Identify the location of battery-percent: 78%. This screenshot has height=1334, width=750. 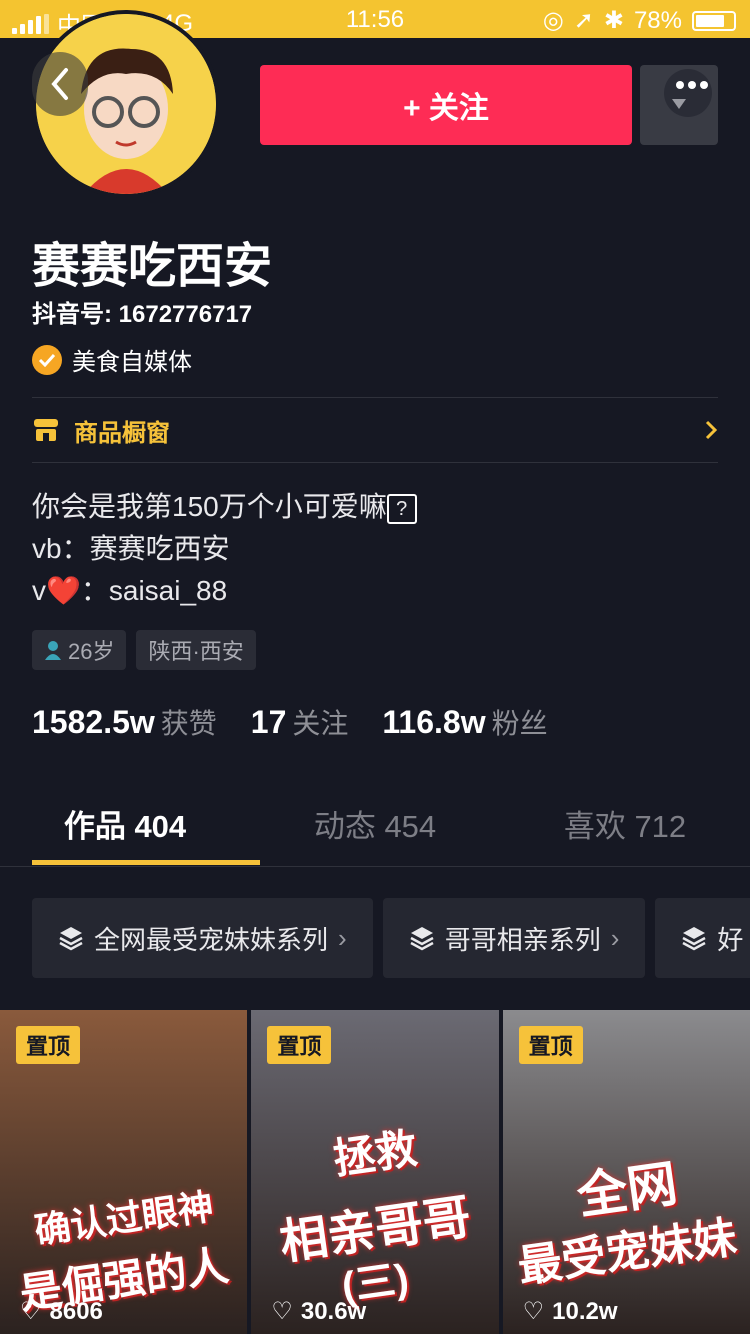
(657, 20).